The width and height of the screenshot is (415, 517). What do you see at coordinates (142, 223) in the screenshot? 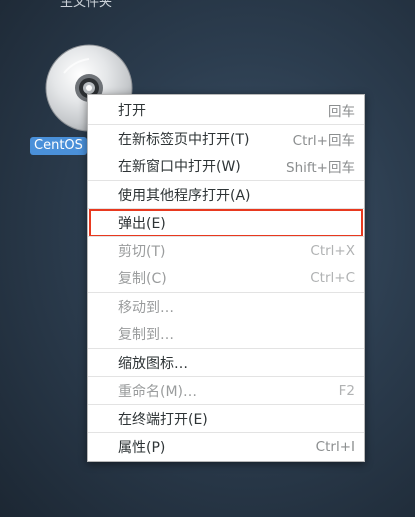
I see `menu-item-label: 弹出(E)` at bounding box center [142, 223].